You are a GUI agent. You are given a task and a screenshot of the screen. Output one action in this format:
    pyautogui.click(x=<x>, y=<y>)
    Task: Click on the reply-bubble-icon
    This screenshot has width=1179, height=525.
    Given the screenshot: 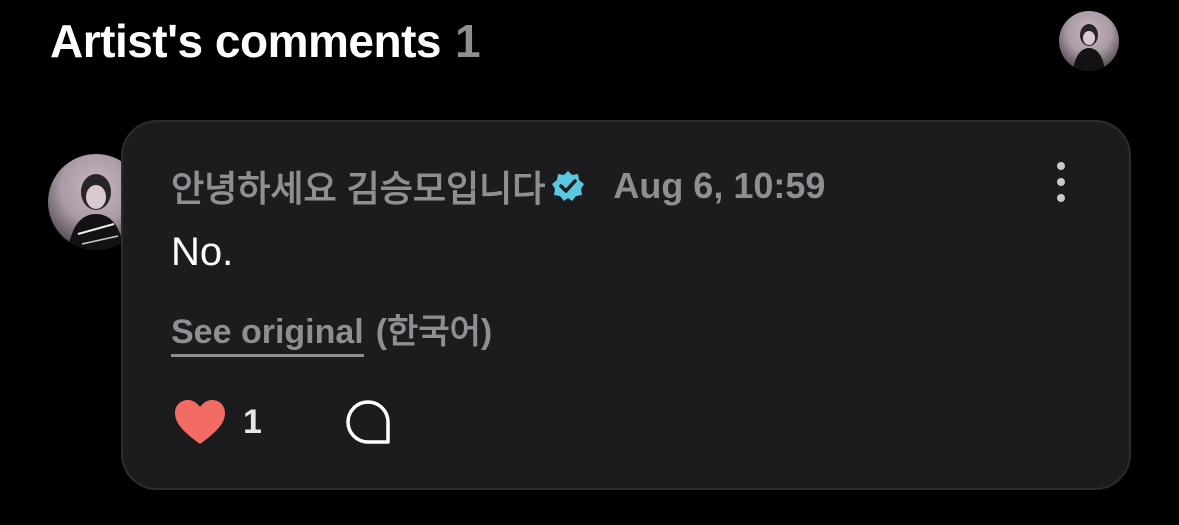 What is the action you would take?
    pyautogui.click(x=368, y=422)
    